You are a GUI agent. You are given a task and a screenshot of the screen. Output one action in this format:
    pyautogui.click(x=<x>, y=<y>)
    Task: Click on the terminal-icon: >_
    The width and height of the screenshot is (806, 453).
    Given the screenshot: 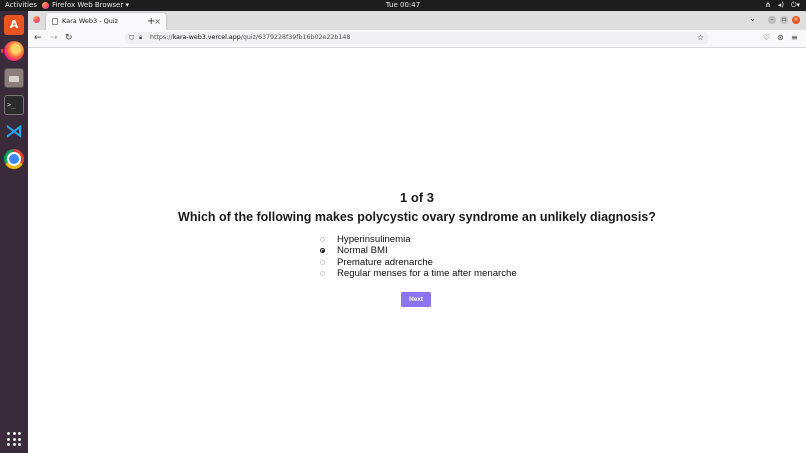 What is the action you would take?
    pyautogui.click(x=14, y=105)
    